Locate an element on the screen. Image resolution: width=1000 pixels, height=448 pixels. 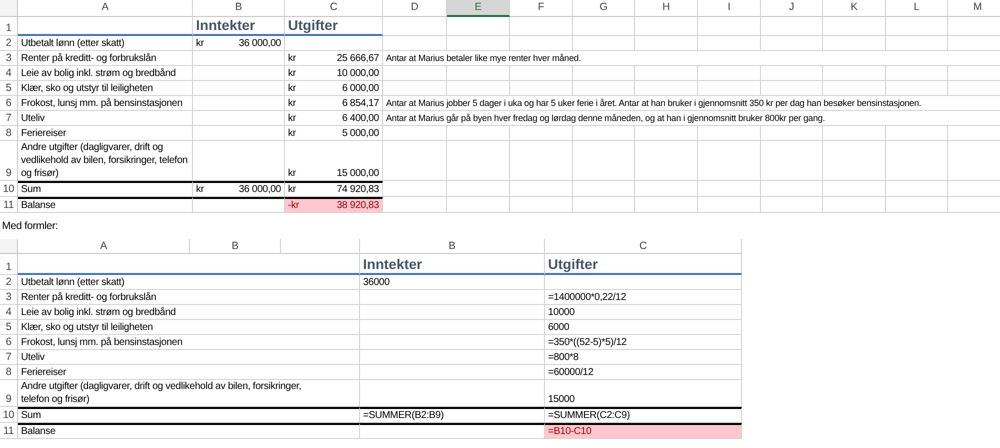
formula-text: =B10-C10 is located at coordinates (570, 431).